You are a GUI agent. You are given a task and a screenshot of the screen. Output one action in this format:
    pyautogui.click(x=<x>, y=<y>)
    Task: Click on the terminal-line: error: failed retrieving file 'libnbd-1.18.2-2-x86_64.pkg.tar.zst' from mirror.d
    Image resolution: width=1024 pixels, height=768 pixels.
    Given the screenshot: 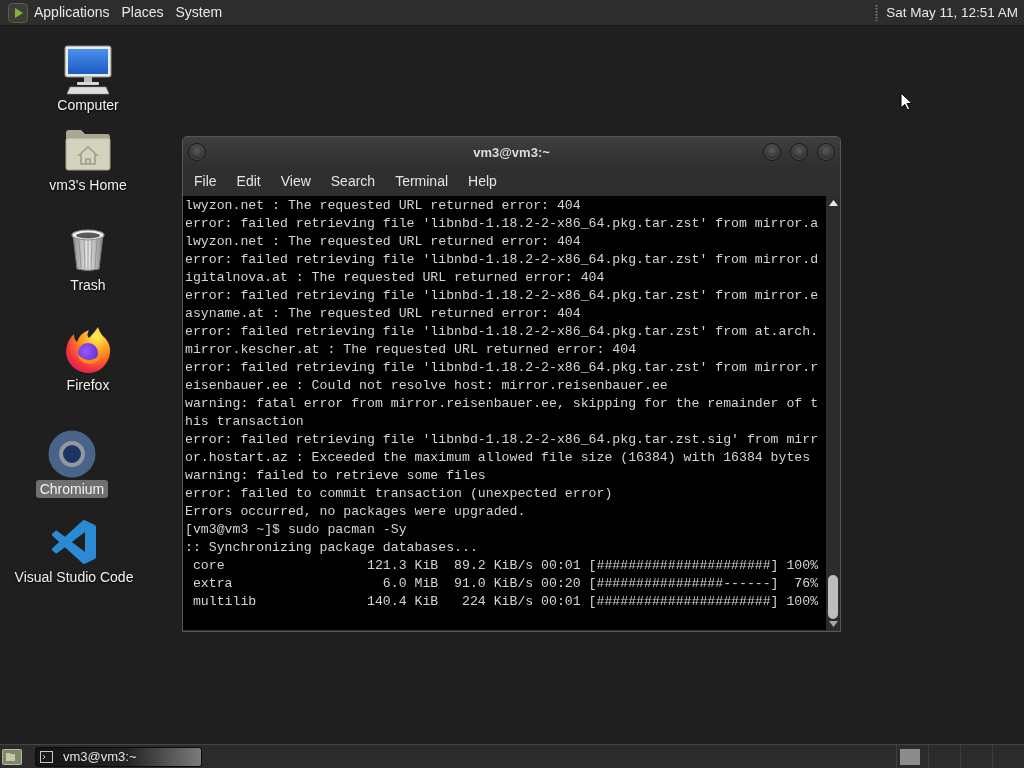 What is the action you would take?
    pyautogui.click(x=502, y=260)
    